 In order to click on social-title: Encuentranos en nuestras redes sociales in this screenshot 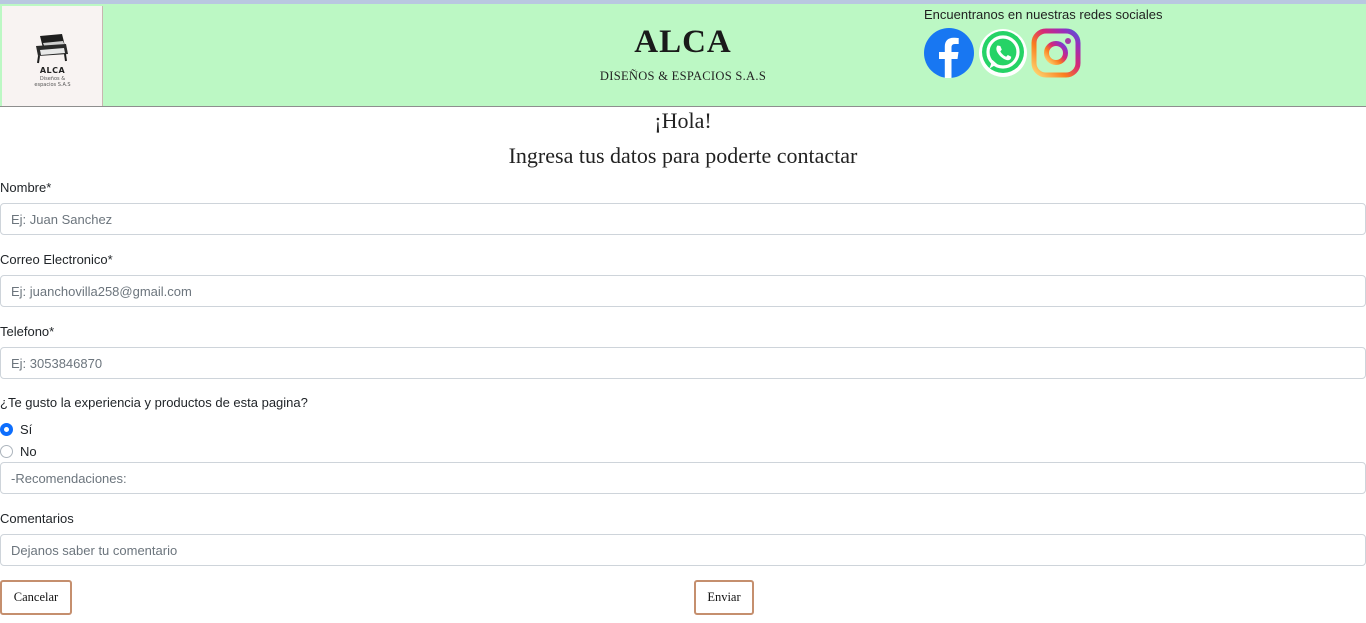, I will do `click(1043, 14)`.